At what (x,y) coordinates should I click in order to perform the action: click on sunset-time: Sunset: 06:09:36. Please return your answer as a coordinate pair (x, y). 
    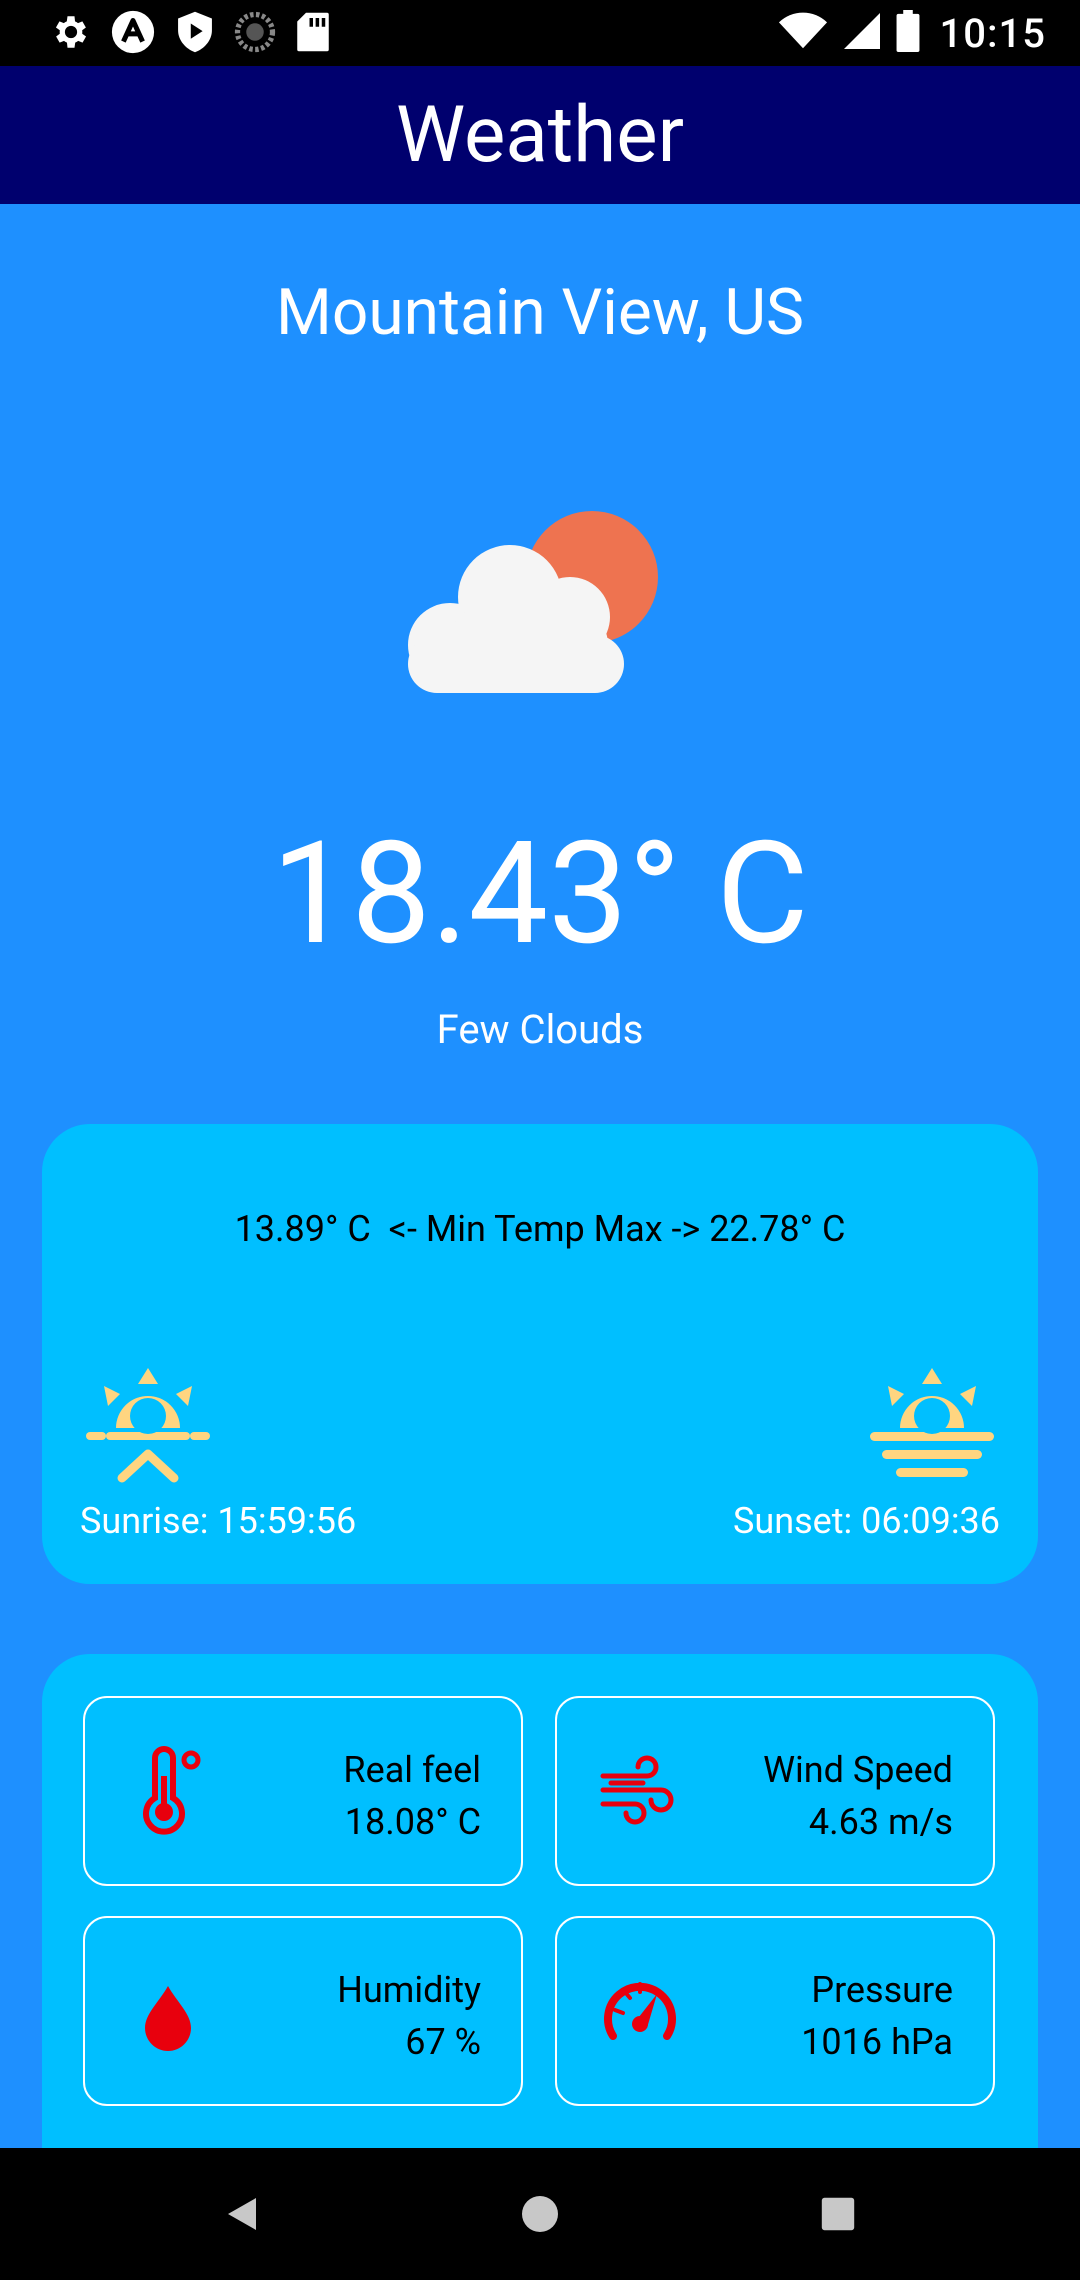
    Looking at the image, I should click on (866, 1521).